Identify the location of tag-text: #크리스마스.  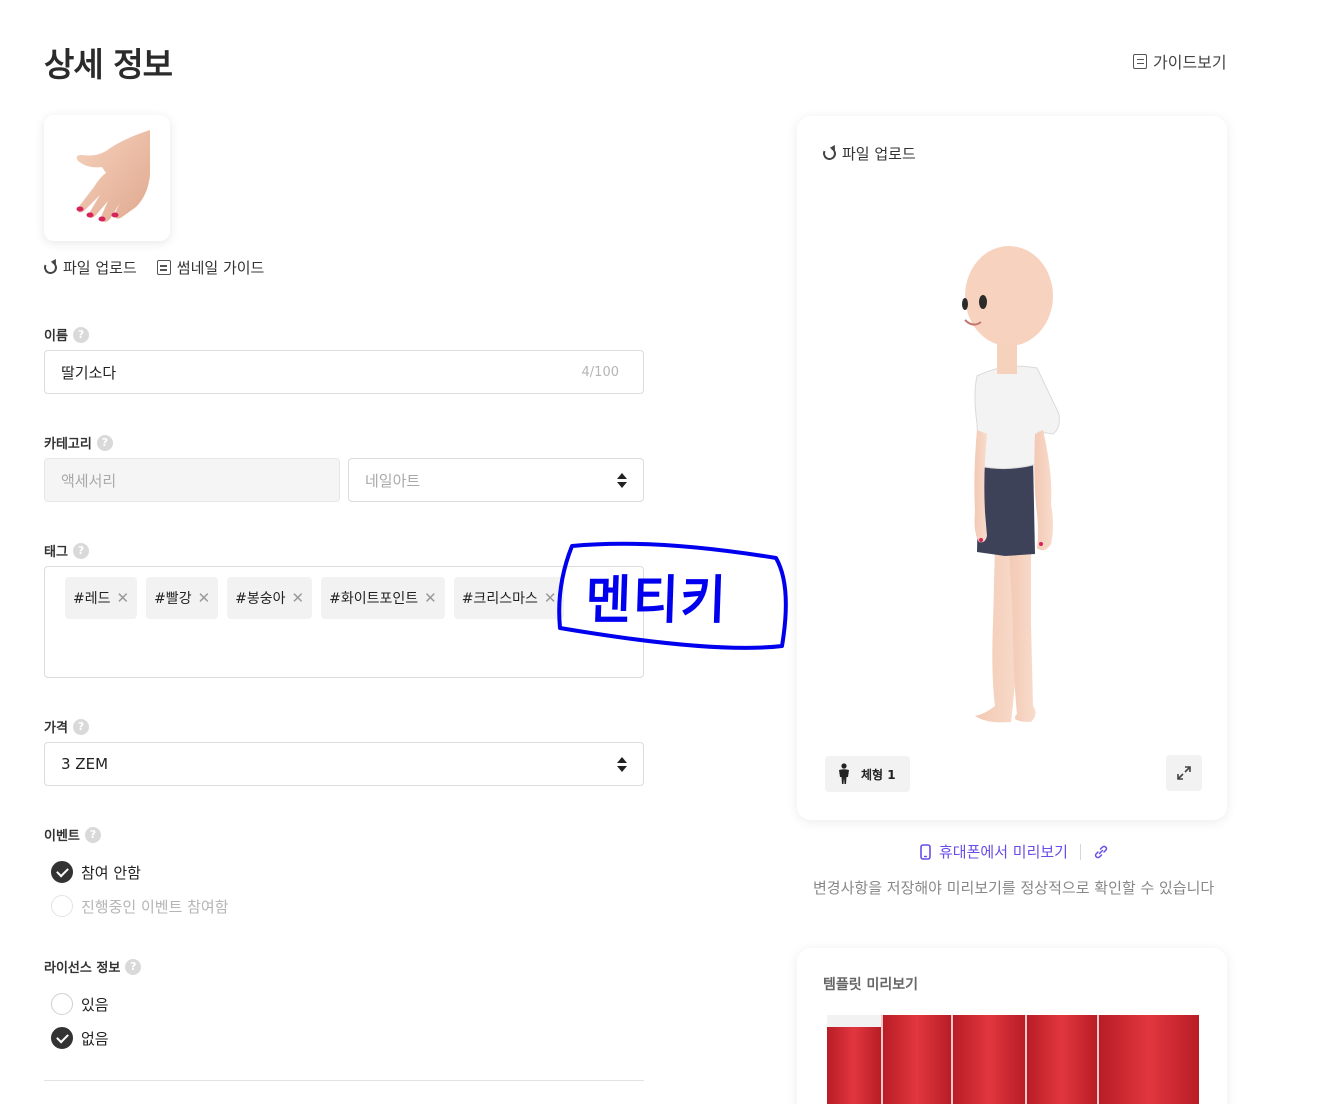
(499, 599).